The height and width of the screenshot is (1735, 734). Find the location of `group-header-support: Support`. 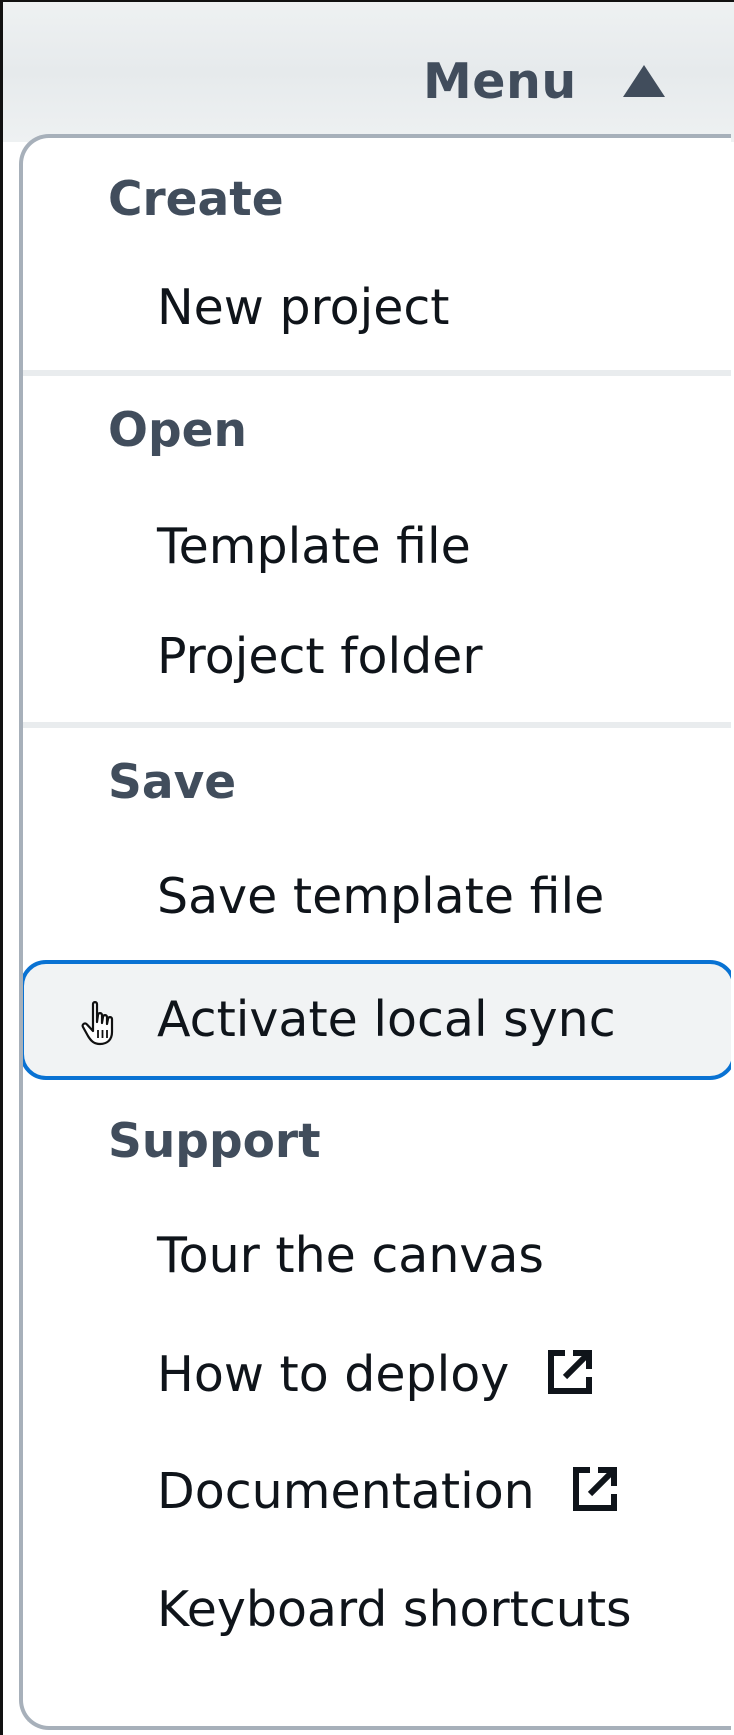

group-header-support: Support is located at coordinates (214, 1141).